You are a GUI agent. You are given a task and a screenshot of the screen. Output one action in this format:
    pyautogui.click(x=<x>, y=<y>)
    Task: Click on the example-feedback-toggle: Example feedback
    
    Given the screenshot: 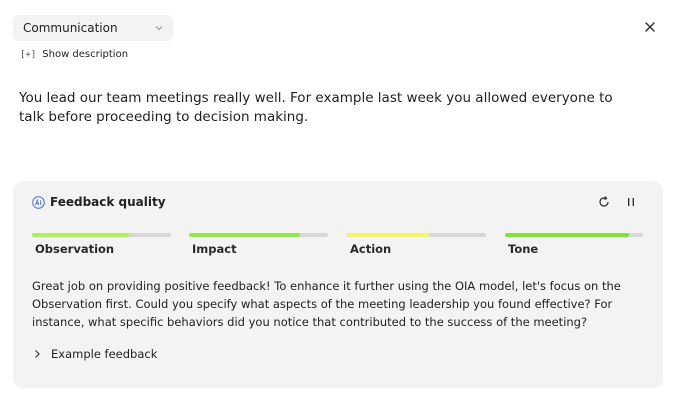 What is the action you would take?
    pyautogui.click(x=94, y=354)
    